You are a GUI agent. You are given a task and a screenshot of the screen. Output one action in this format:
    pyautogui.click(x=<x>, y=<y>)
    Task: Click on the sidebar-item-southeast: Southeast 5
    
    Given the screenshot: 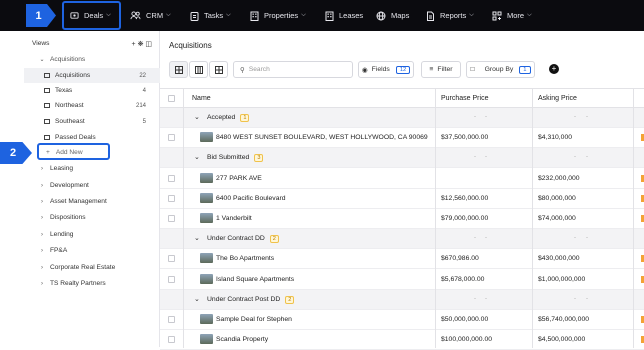 What is the action you would take?
    pyautogui.click(x=92, y=121)
    